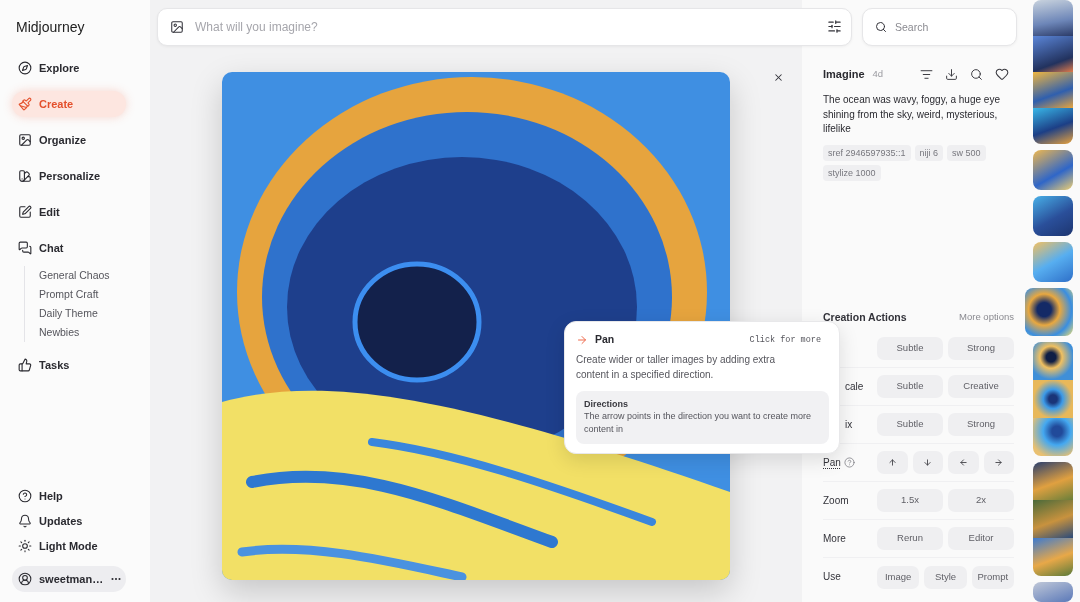 The height and width of the screenshot is (602, 1080). I want to click on search-field: Search, so click(939, 27).